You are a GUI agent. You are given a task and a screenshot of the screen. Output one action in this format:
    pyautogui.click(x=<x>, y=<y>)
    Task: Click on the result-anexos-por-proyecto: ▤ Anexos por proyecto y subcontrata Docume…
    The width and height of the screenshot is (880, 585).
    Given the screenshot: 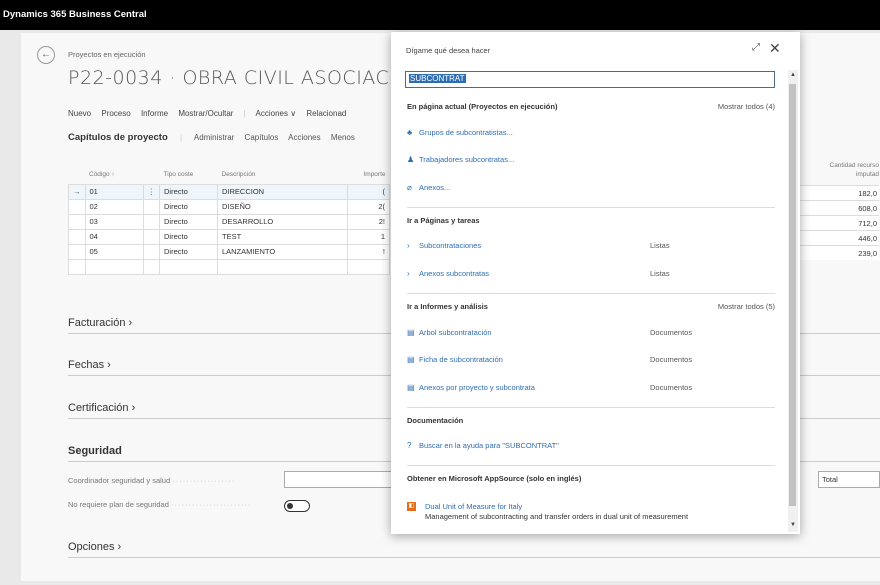 What is the action you would take?
    pyautogui.click(x=591, y=387)
    